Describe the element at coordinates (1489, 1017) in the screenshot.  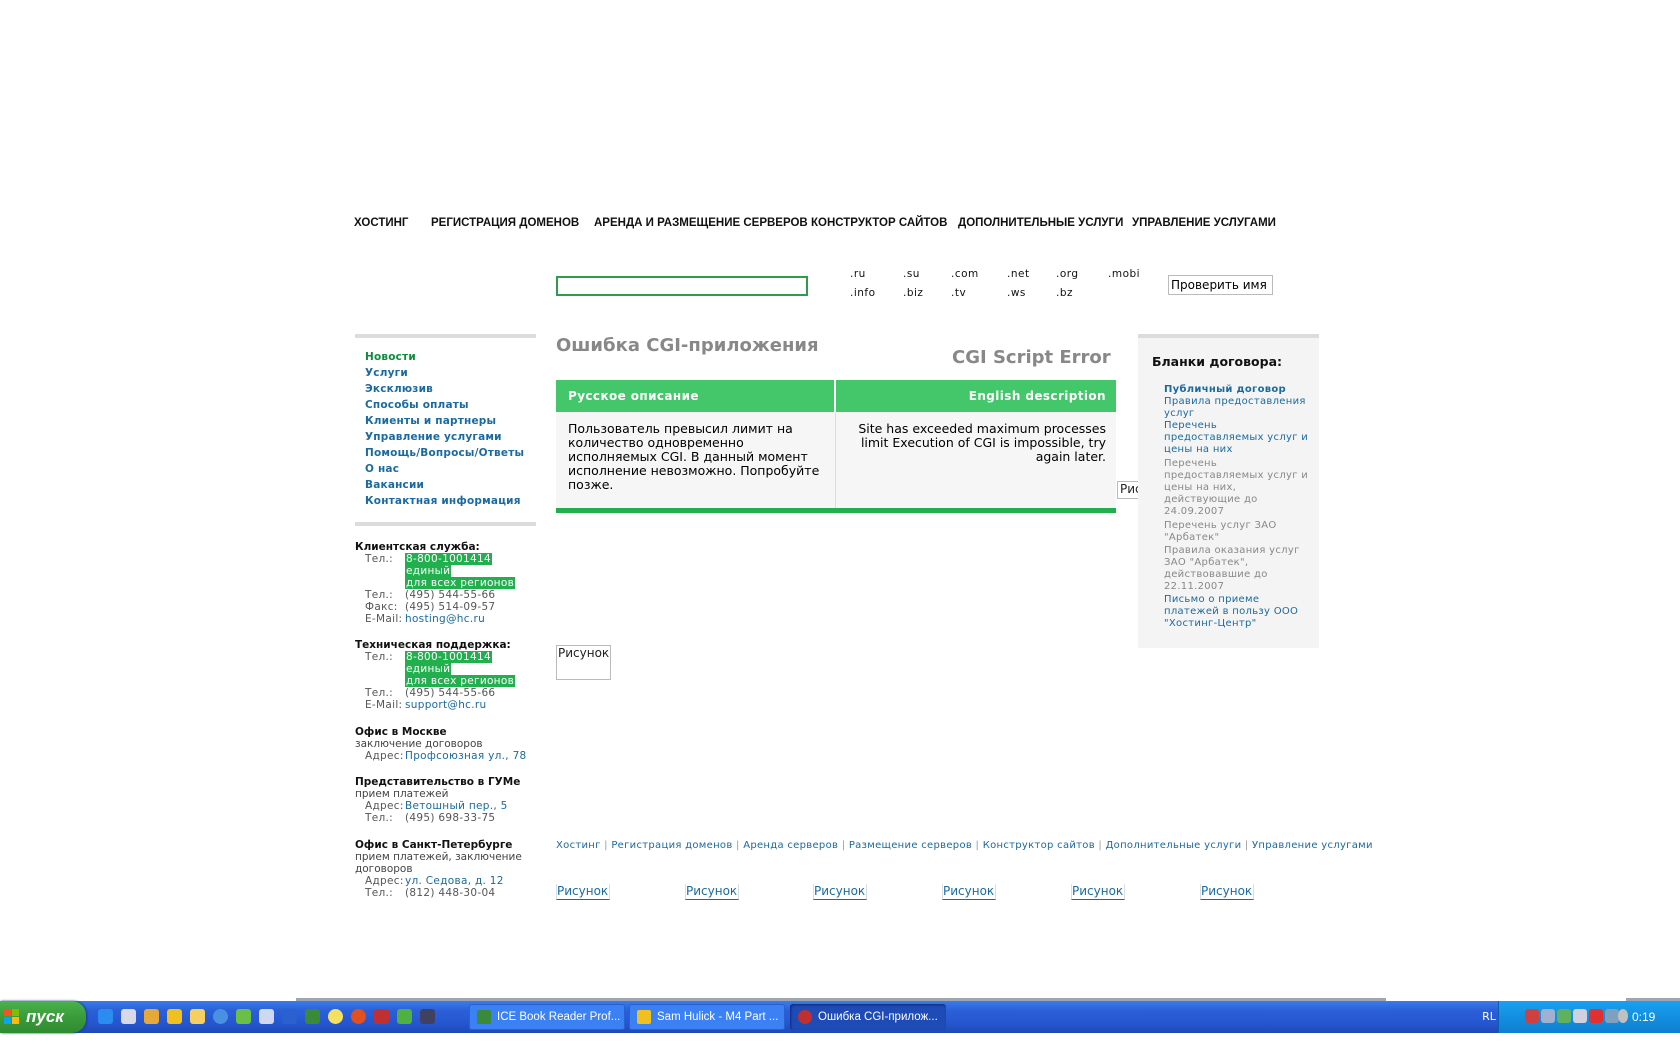
I see `language-indicator: RL` at that location.